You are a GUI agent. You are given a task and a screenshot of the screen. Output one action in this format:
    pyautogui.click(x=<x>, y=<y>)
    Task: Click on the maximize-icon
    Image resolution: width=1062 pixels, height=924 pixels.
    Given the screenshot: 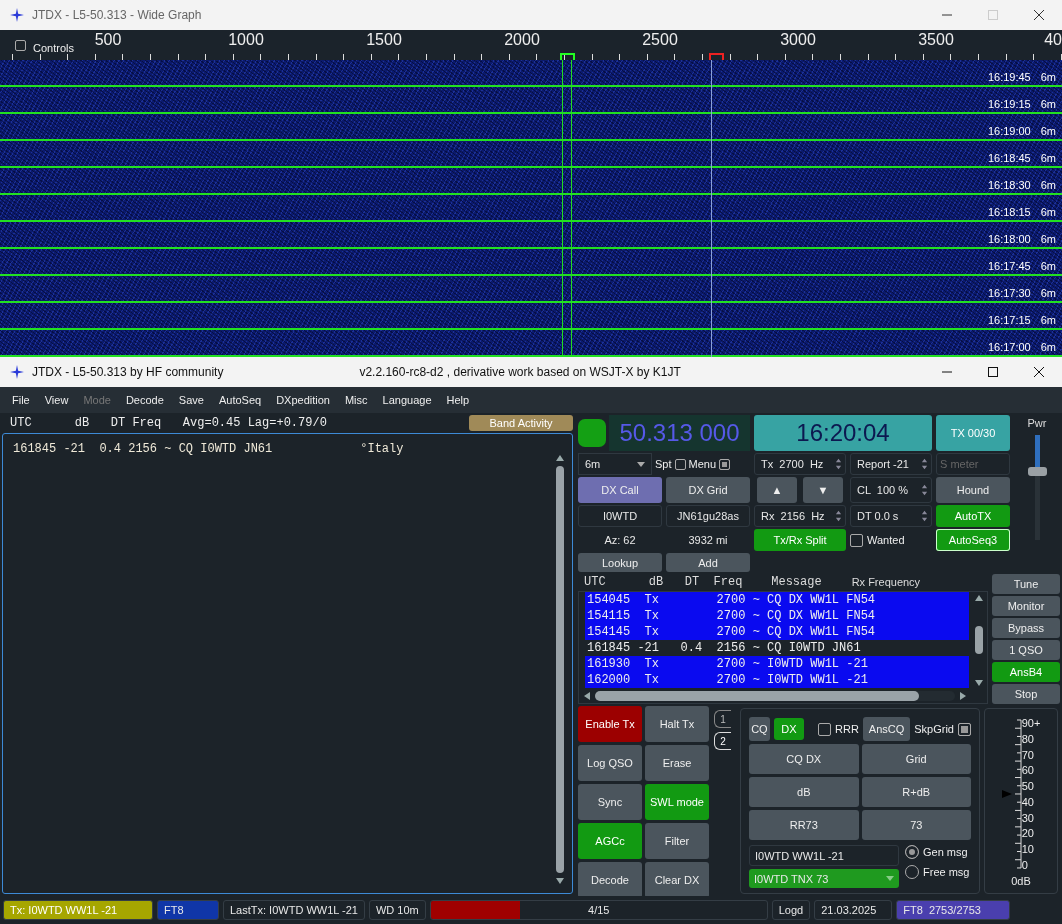 What is the action you would take?
    pyautogui.click(x=993, y=372)
    